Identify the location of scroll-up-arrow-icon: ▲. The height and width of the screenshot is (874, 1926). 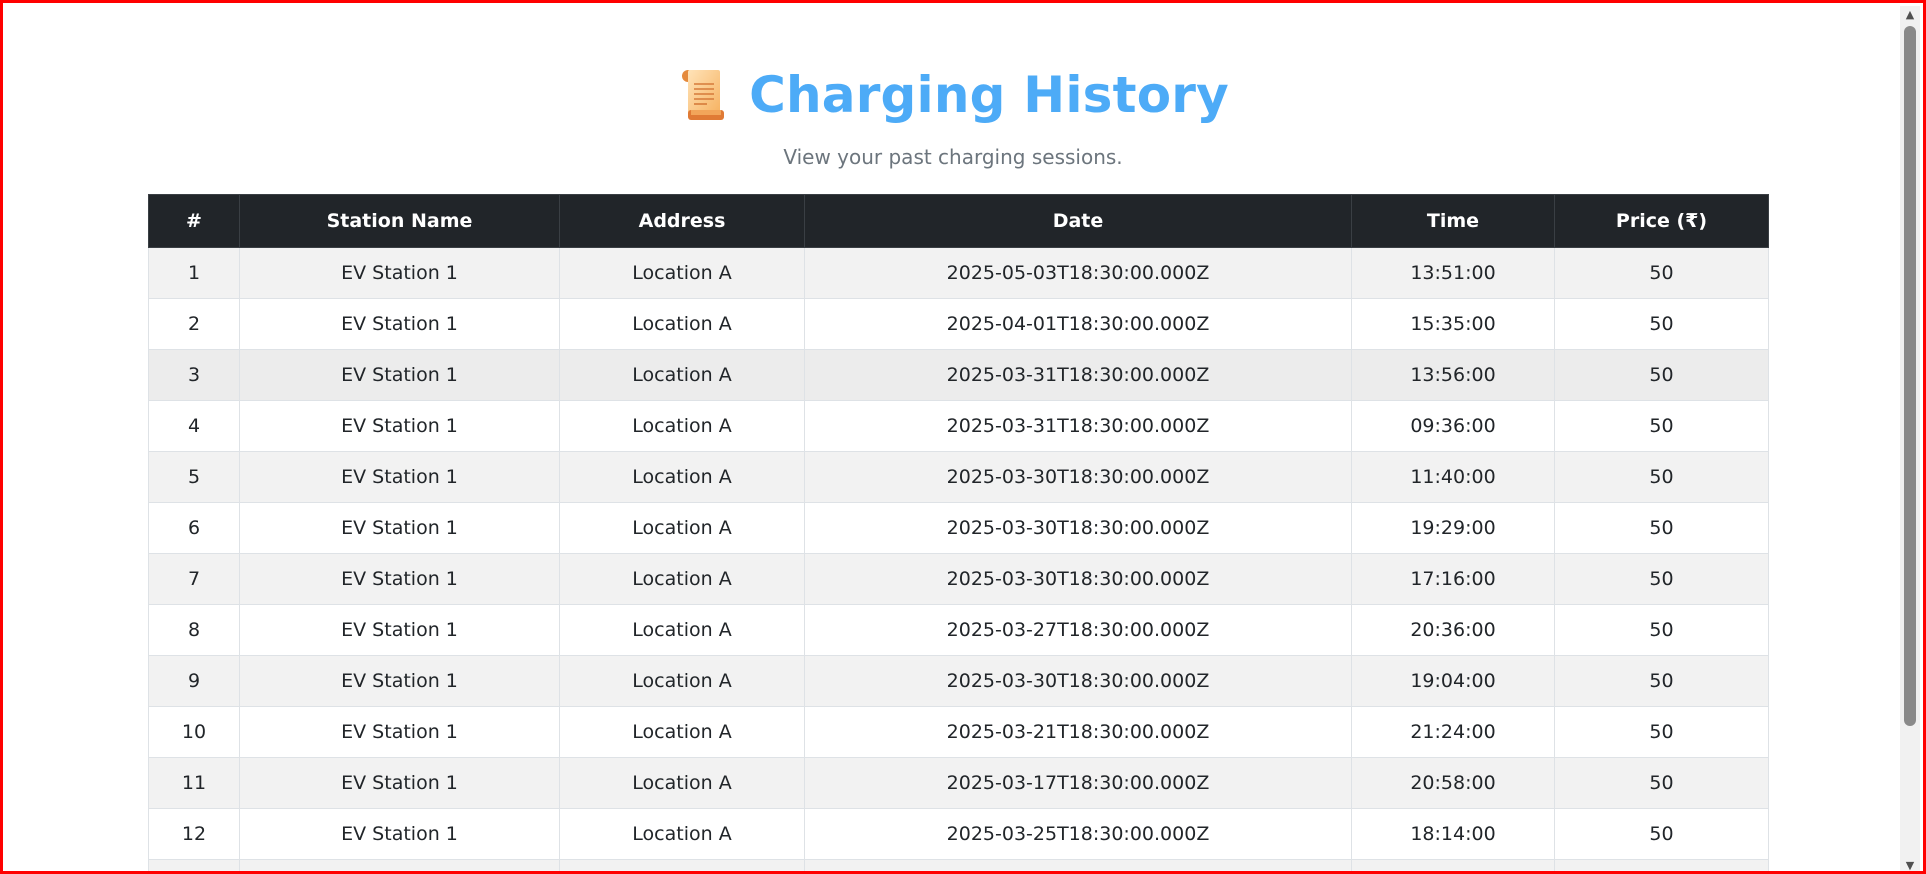
(1910, 14).